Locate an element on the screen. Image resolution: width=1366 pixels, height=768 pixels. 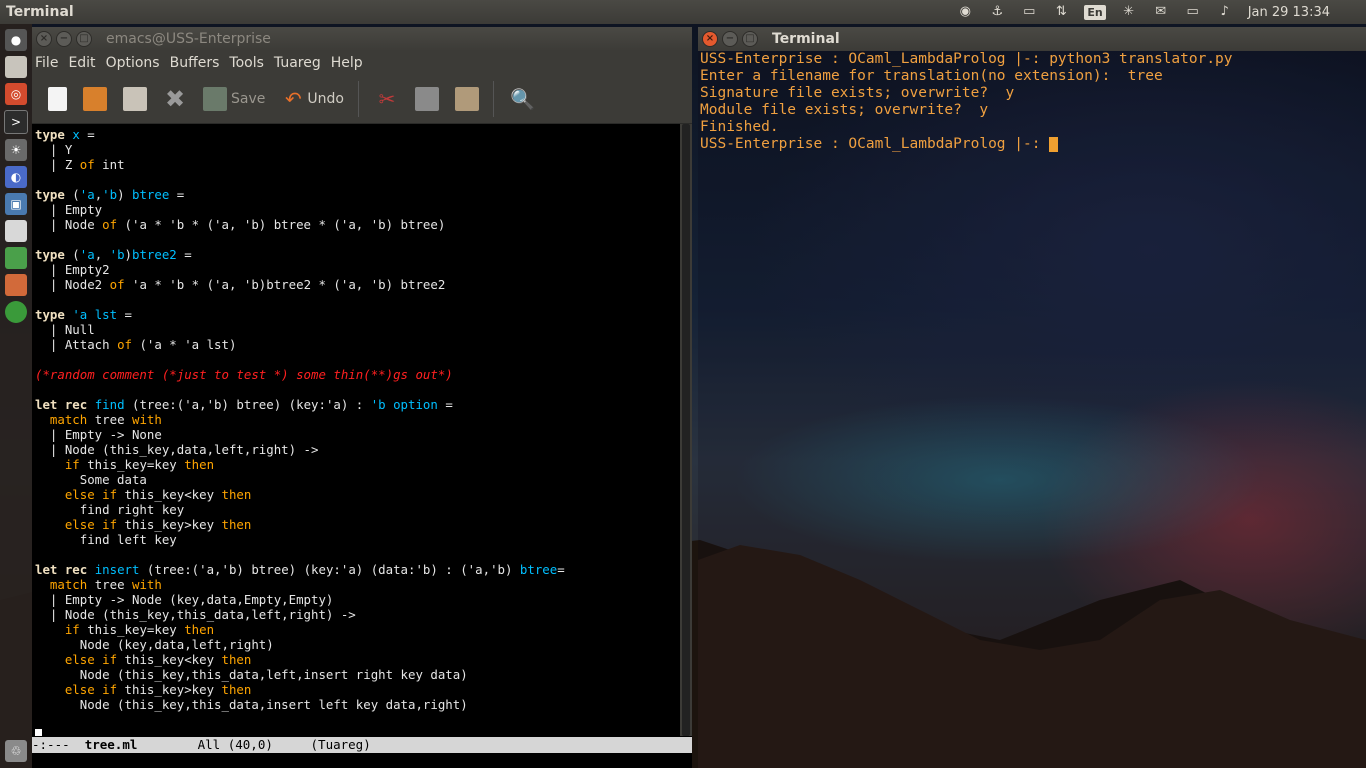
keyboard-layout-indicator: En is located at coordinates (1095, 12).